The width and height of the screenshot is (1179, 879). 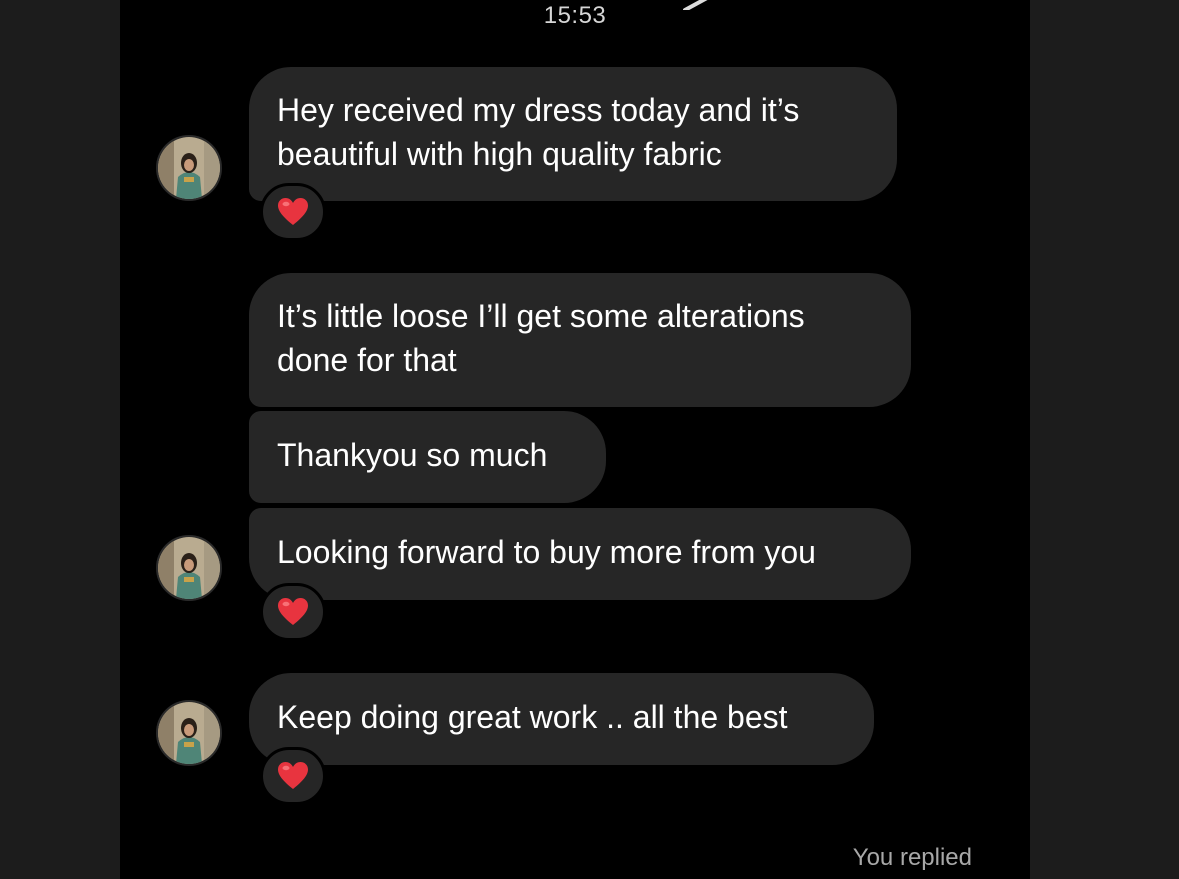 What do you see at coordinates (580, 554) in the screenshot?
I see `message-bubble: Looking forward to buy more from you` at bounding box center [580, 554].